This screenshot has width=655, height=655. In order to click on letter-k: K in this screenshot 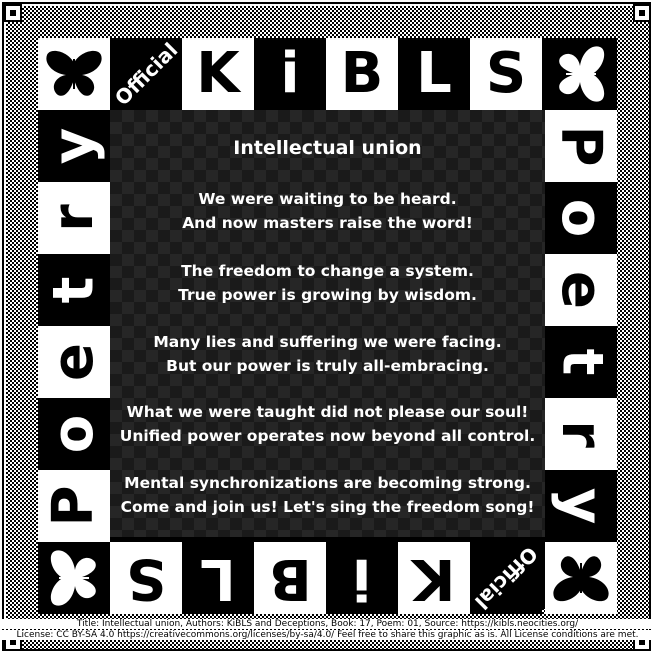, I will do `click(218, 73)`.